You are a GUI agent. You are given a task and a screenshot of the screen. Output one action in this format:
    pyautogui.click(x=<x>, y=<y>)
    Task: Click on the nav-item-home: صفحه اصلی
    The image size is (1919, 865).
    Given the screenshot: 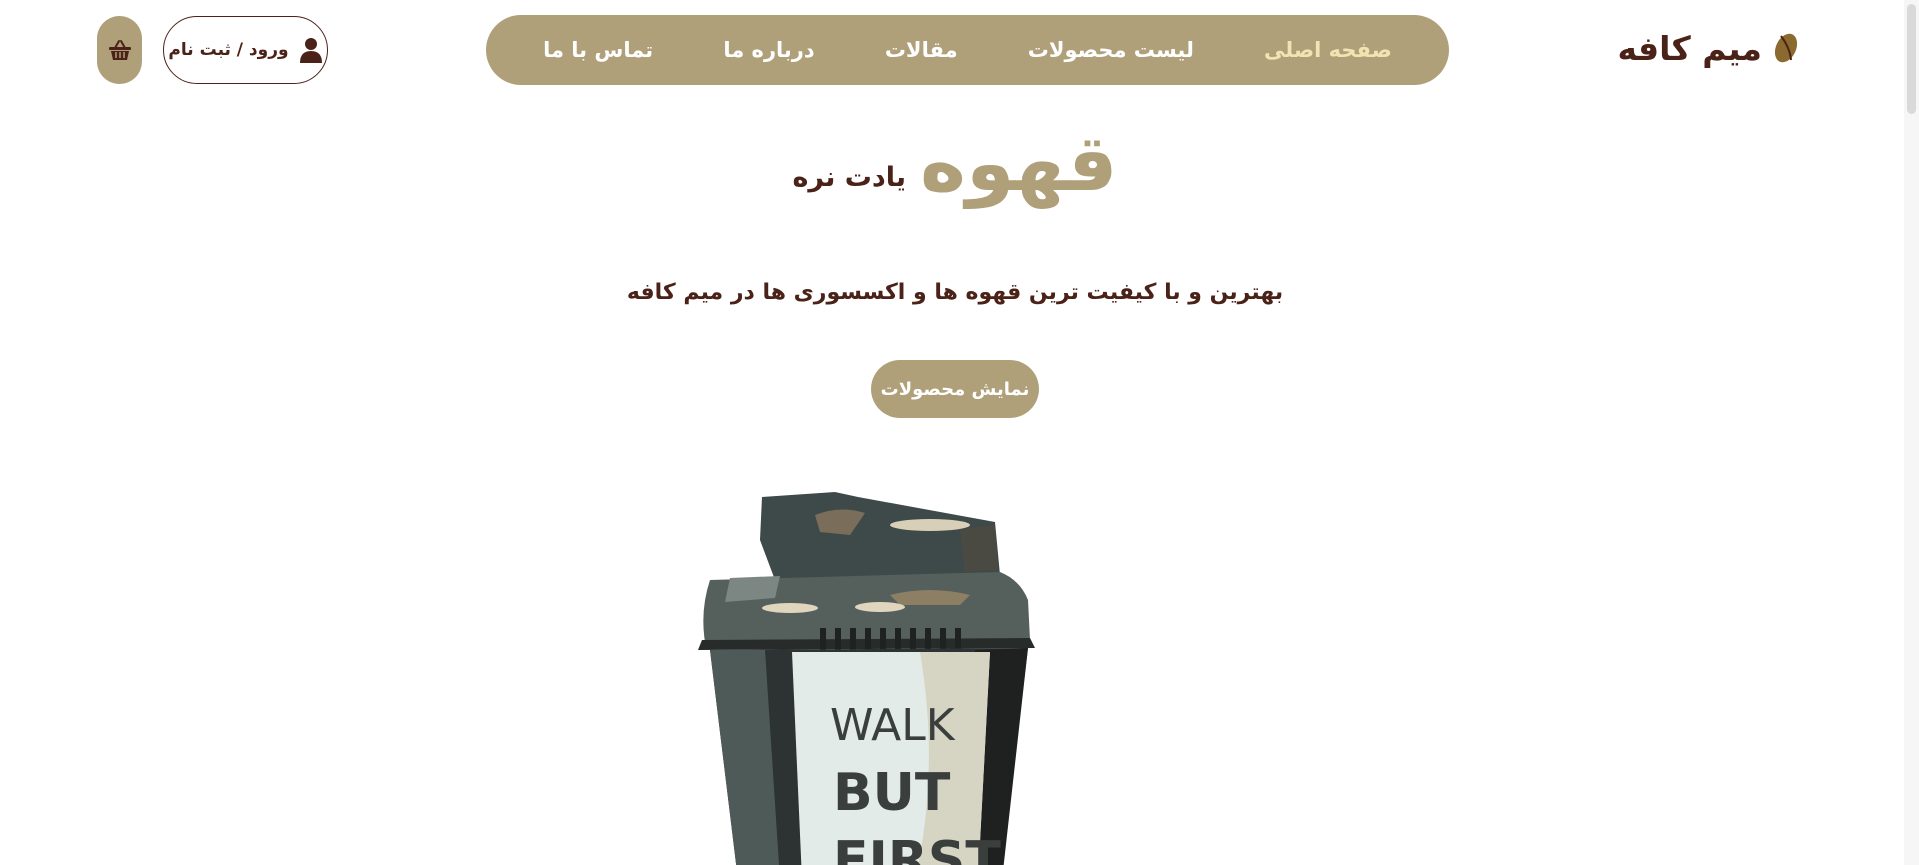 What is the action you would take?
    pyautogui.click(x=1328, y=50)
    